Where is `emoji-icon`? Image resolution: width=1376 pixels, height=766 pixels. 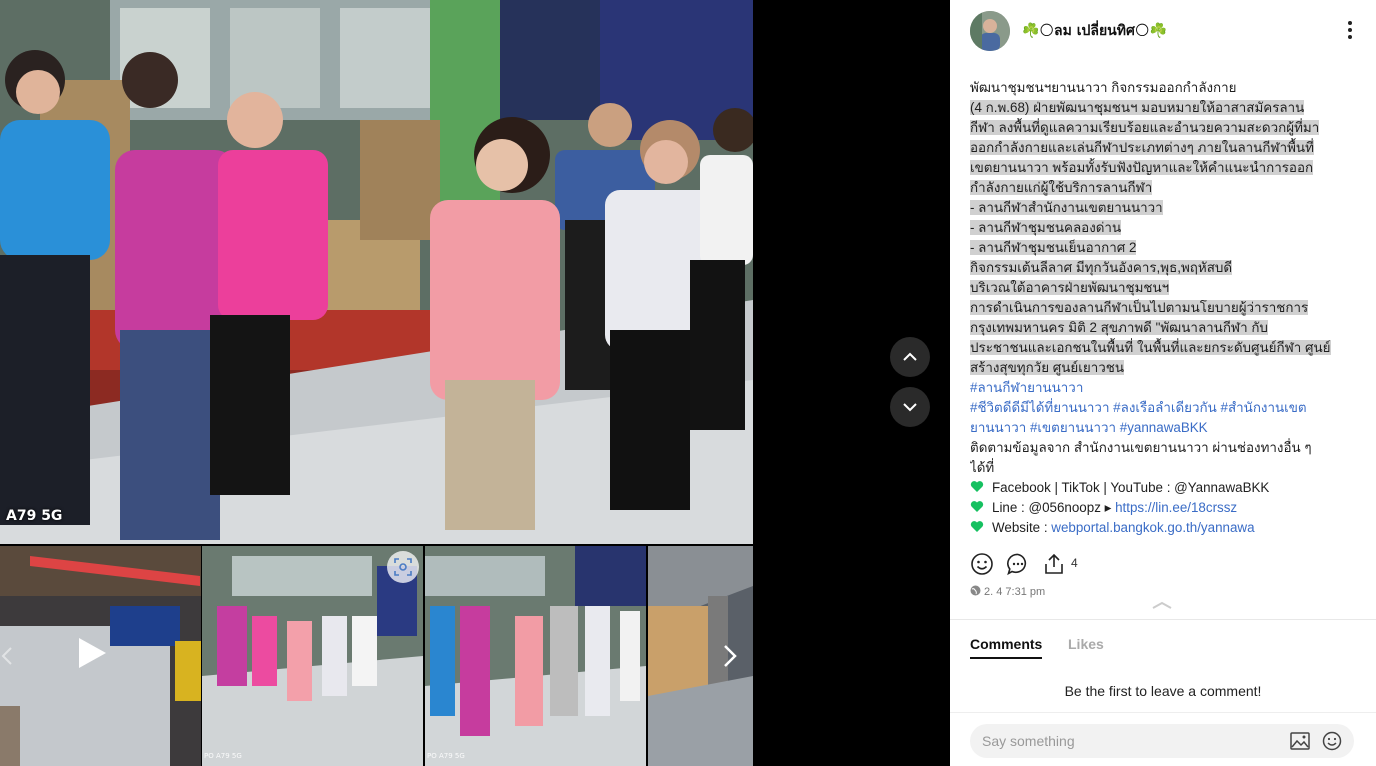 emoji-icon is located at coordinates (1332, 741).